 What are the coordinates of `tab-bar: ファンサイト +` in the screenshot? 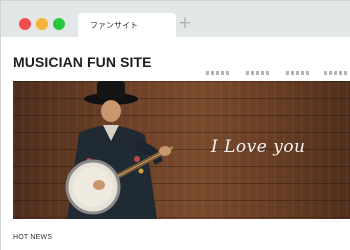 It's located at (175, 19).